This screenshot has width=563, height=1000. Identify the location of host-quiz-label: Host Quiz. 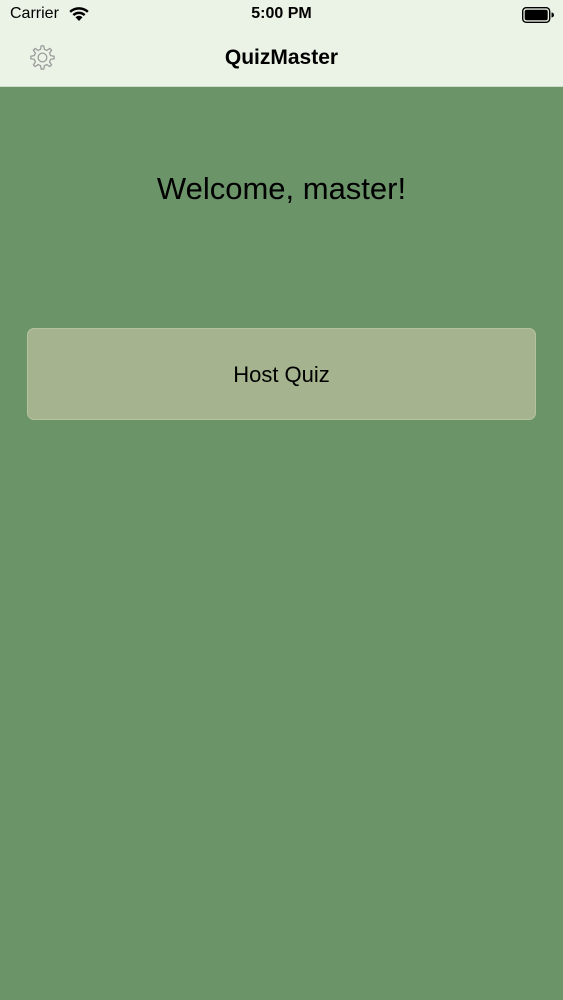
(281, 374).